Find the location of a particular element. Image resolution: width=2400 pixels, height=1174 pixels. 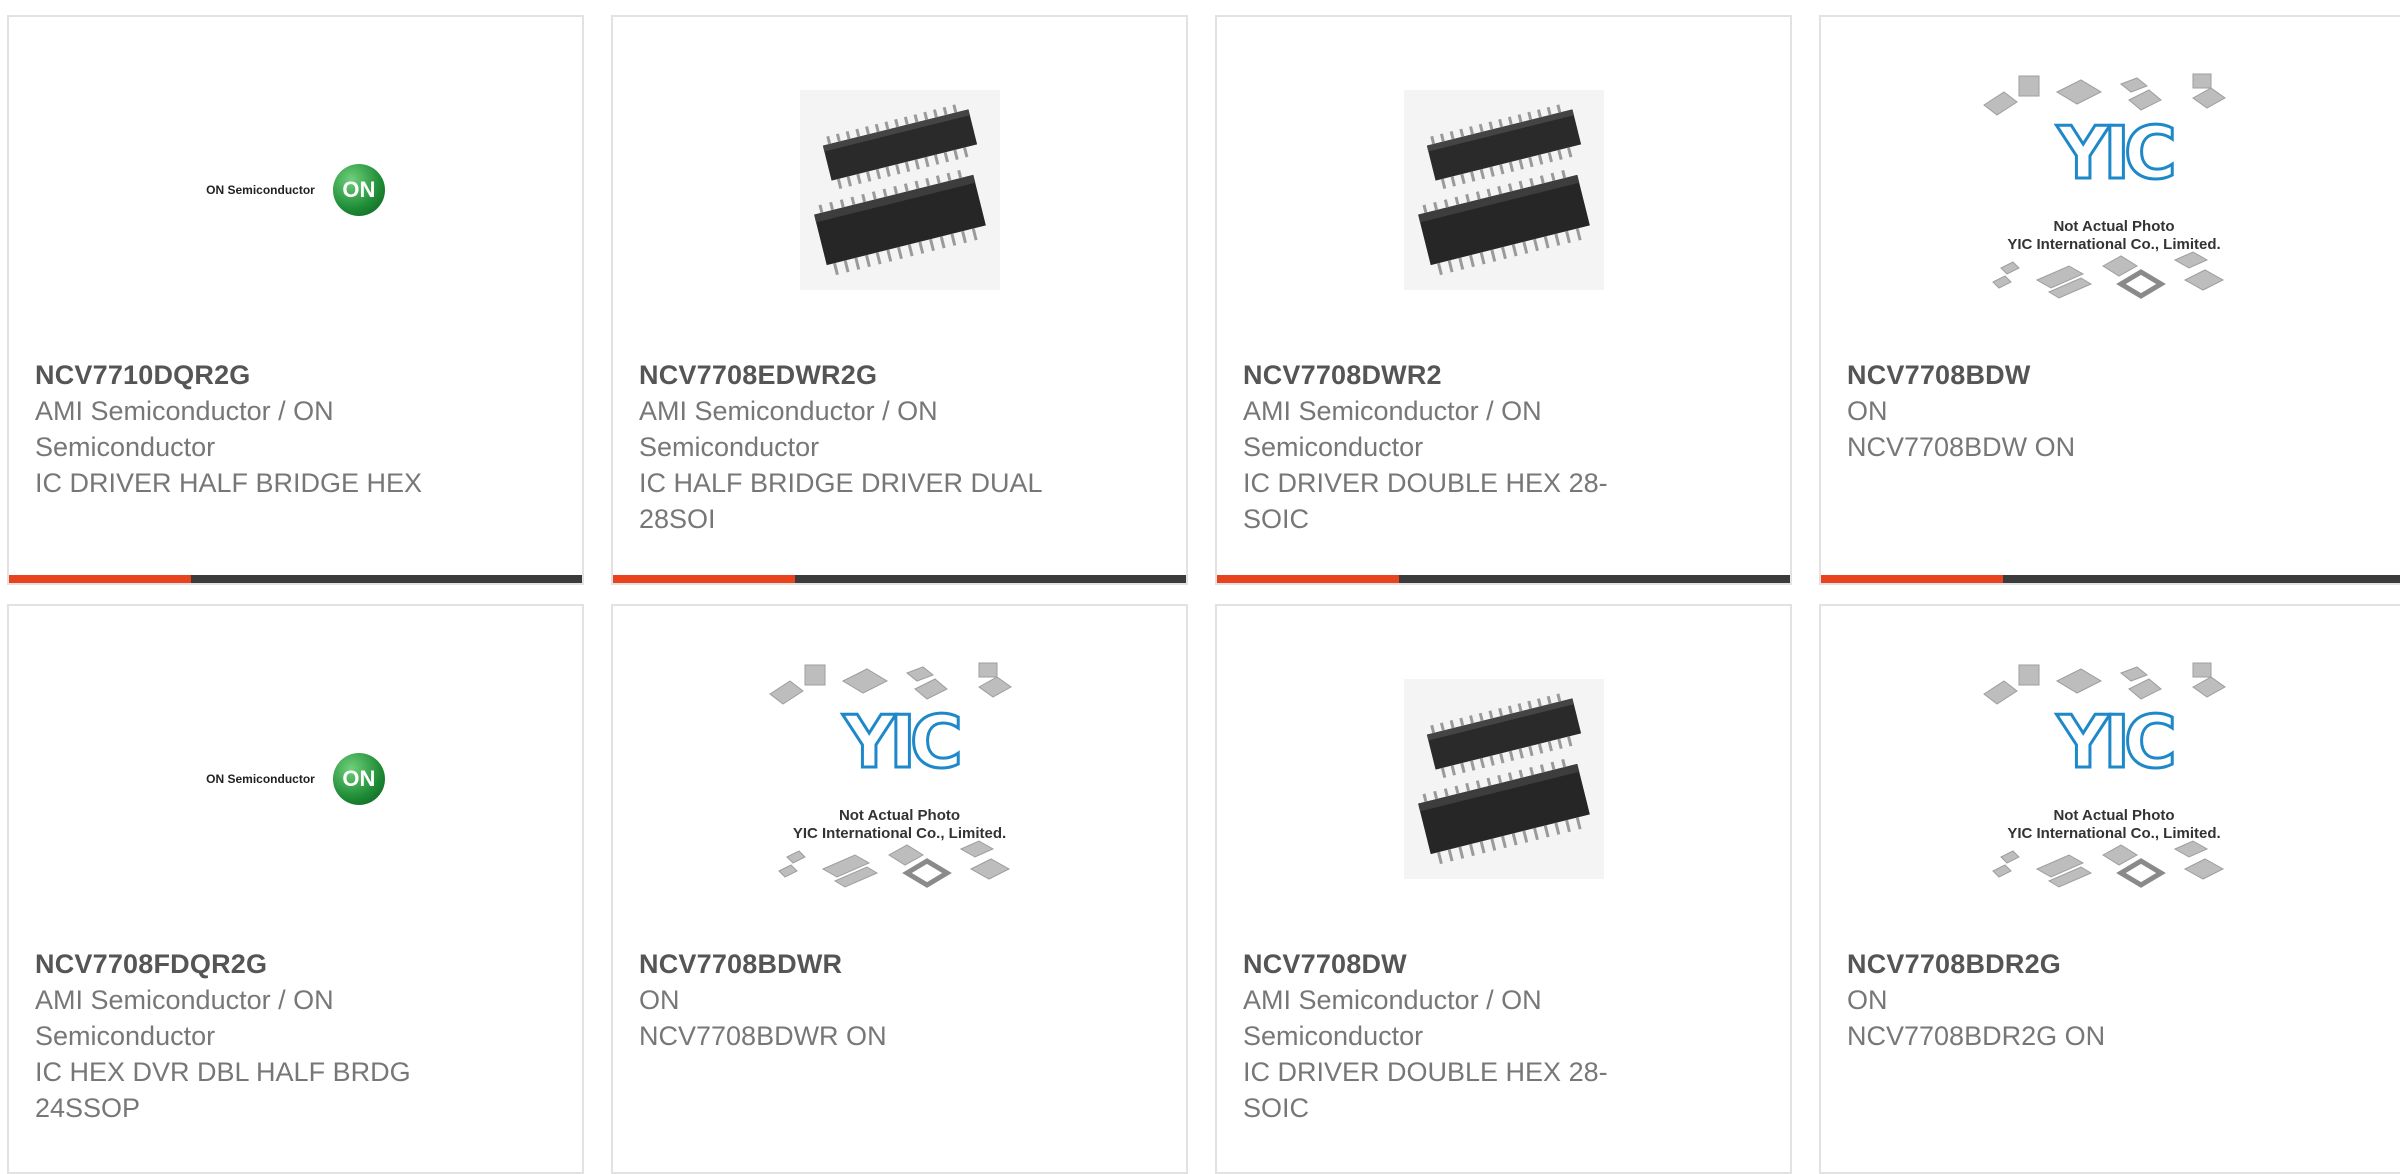

part-number-link: NCV7710DQR2G is located at coordinates (245, 375).